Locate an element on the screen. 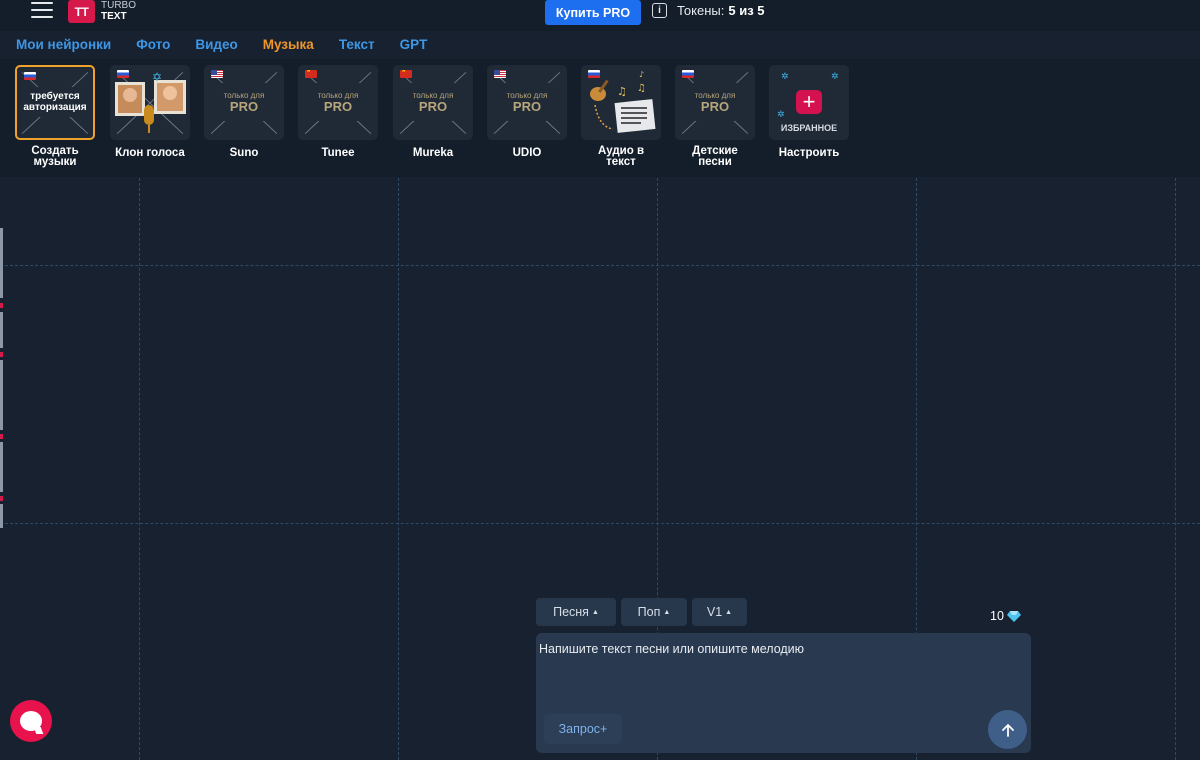  tool-label: Tunee is located at coordinates (338, 153).